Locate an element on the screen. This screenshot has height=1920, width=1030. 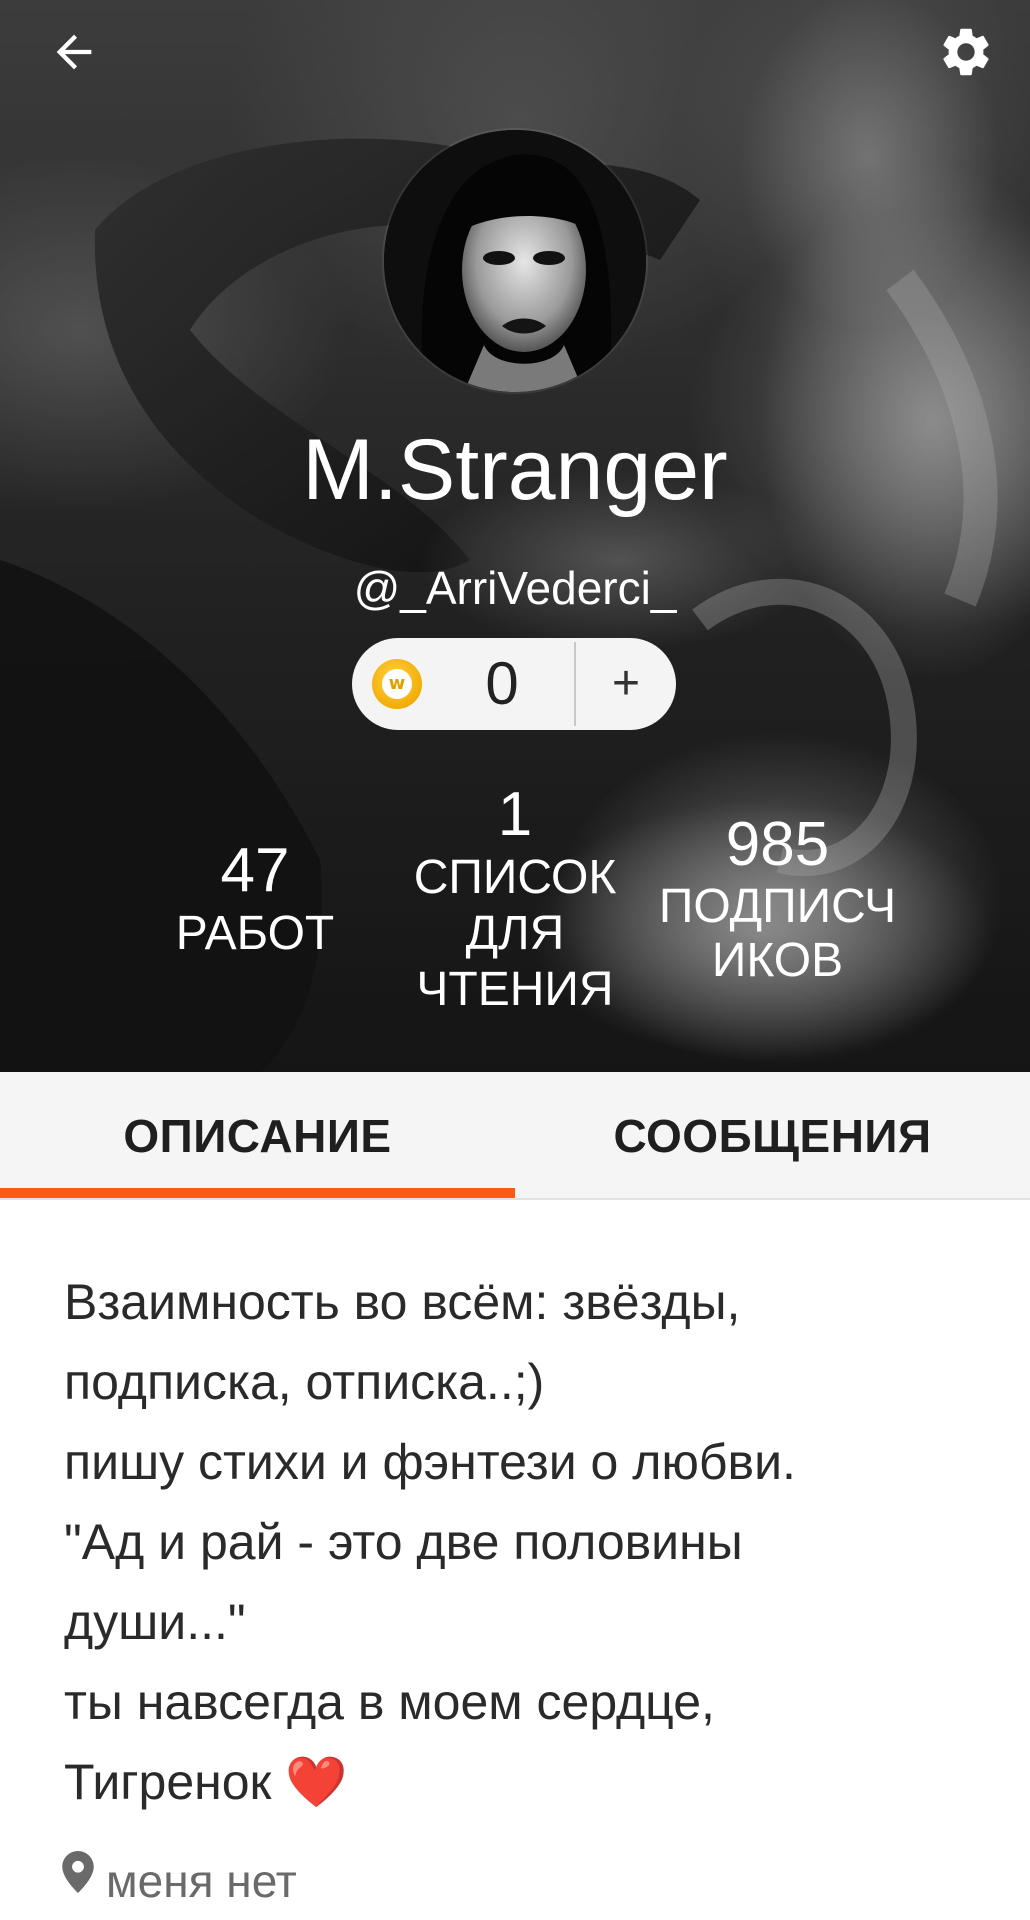
stat-reading-lists-label: СПИСОК ДЛЯ ЧТЕНИЯ is located at coordinates (515, 933).